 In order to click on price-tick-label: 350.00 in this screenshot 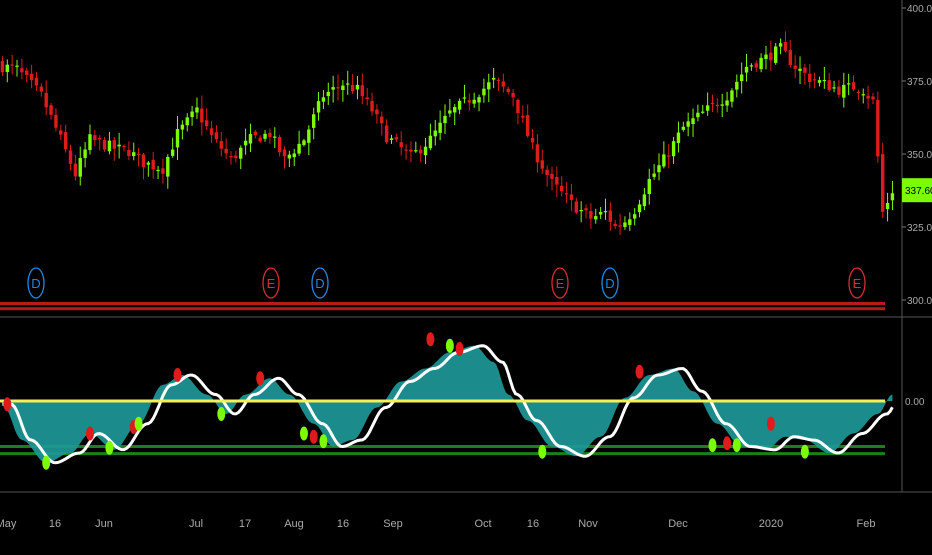, I will do `click(919, 155)`.